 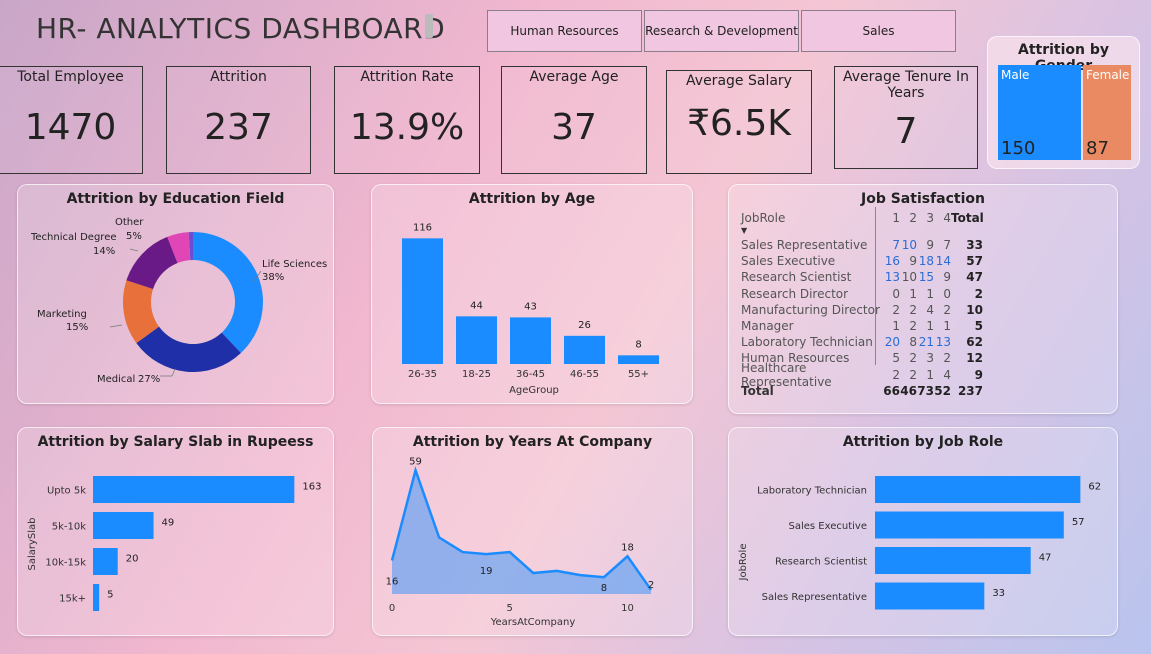 I want to click on jobrole-category-label: Research Scientist, so click(x=821, y=562).